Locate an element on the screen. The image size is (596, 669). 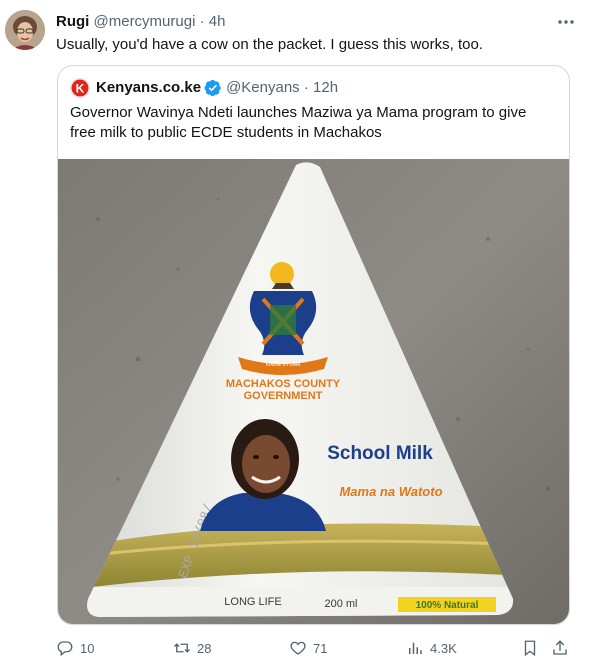
reply-button: 10 is located at coordinates (75, 648).